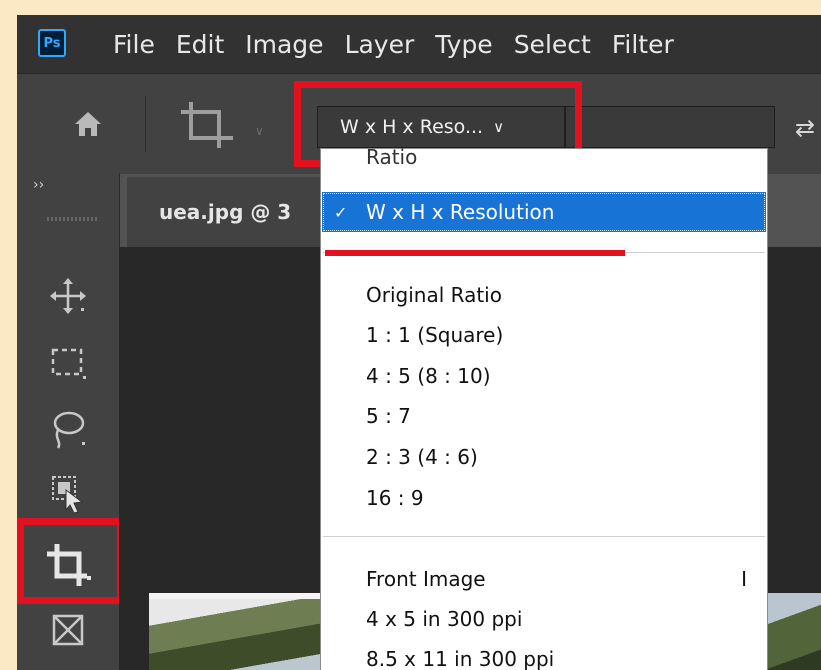 The width and height of the screenshot is (821, 670). What do you see at coordinates (88, 126) in the screenshot?
I see `home-icon` at bounding box center [88, 126].